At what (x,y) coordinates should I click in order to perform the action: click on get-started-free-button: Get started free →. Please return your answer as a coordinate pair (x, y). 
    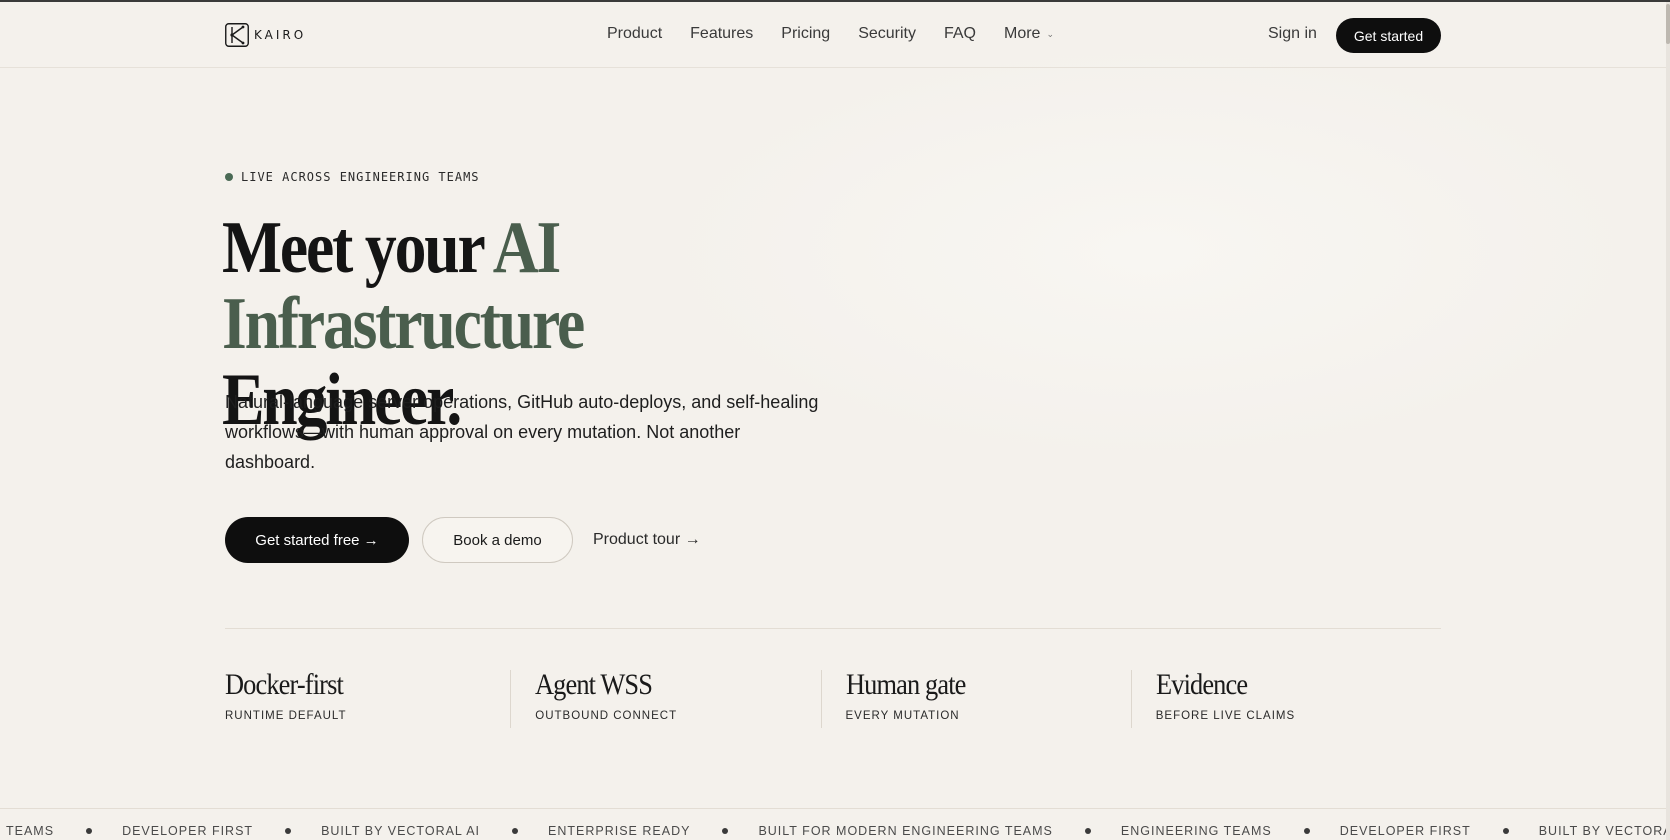
    Looking at the image, I should click on (317, 540).